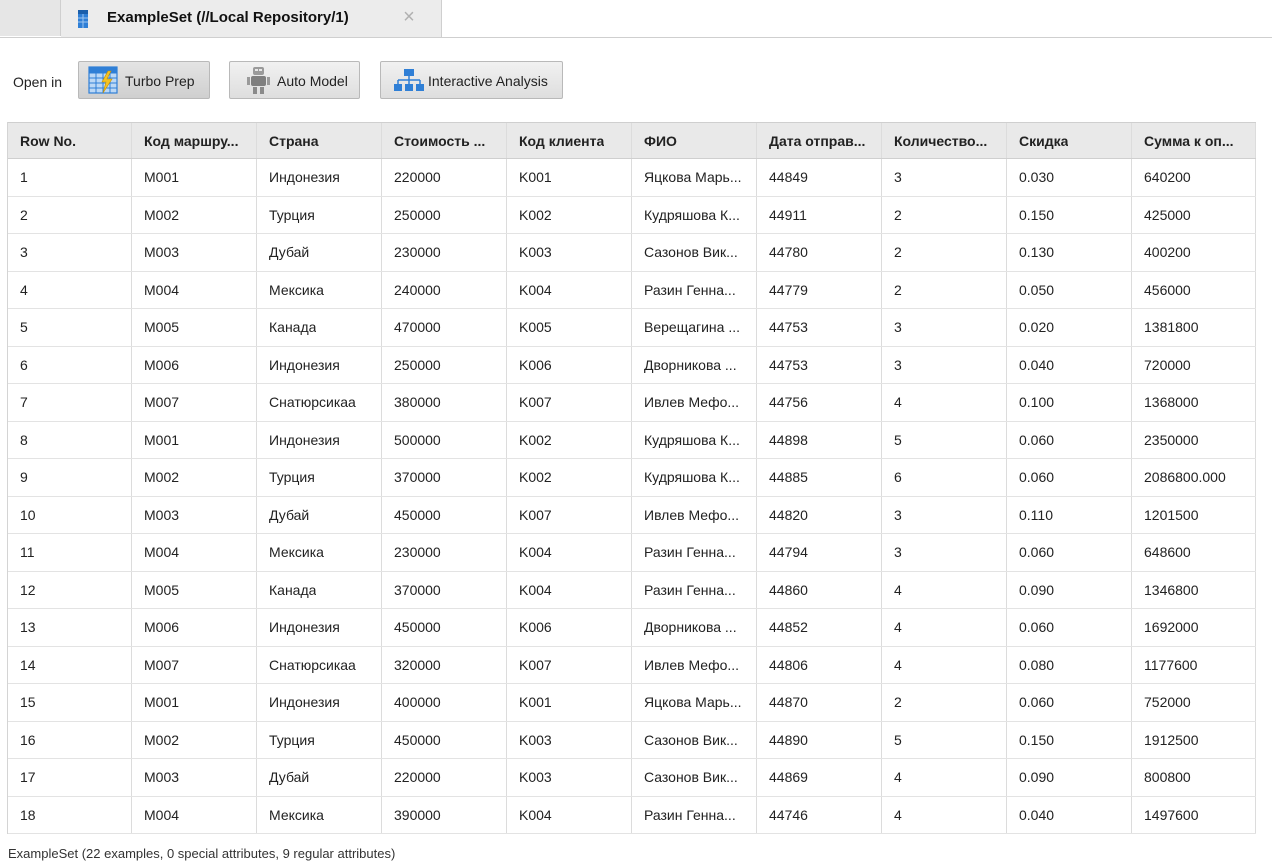  I want to click on cell-route-code: M007, so click(194, 402).